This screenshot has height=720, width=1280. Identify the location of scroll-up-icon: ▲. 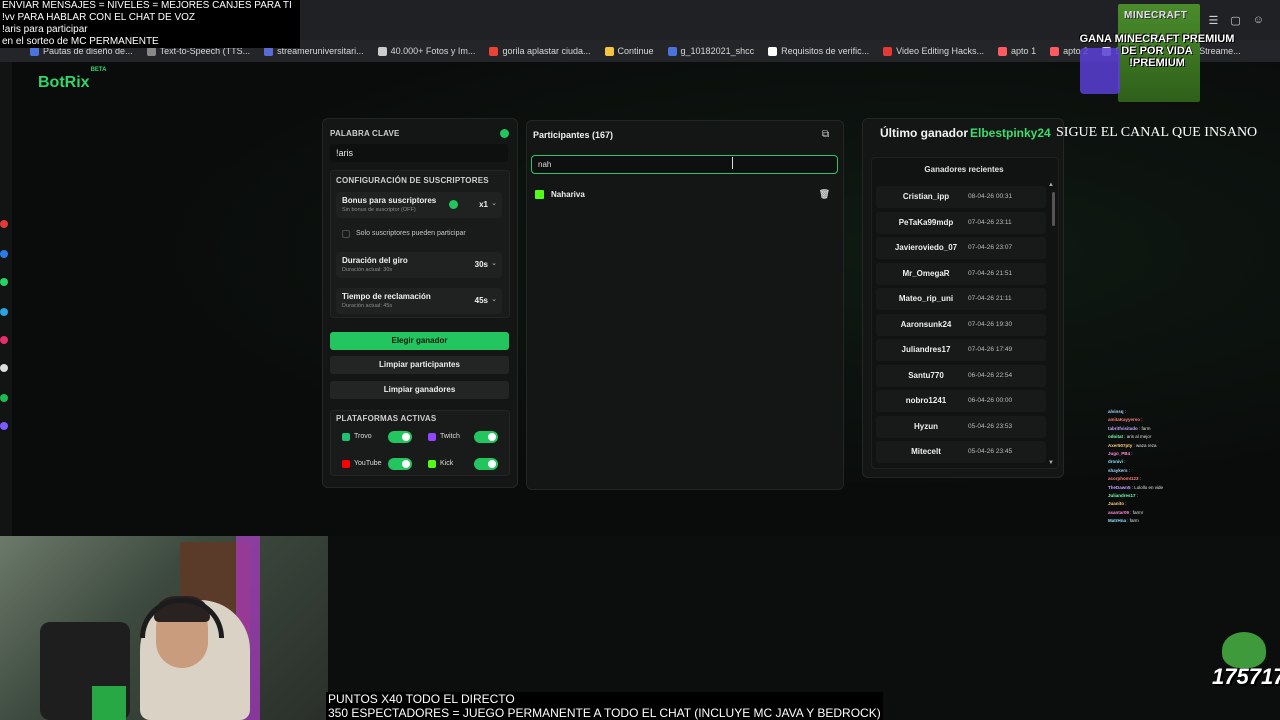
(1051, 185).